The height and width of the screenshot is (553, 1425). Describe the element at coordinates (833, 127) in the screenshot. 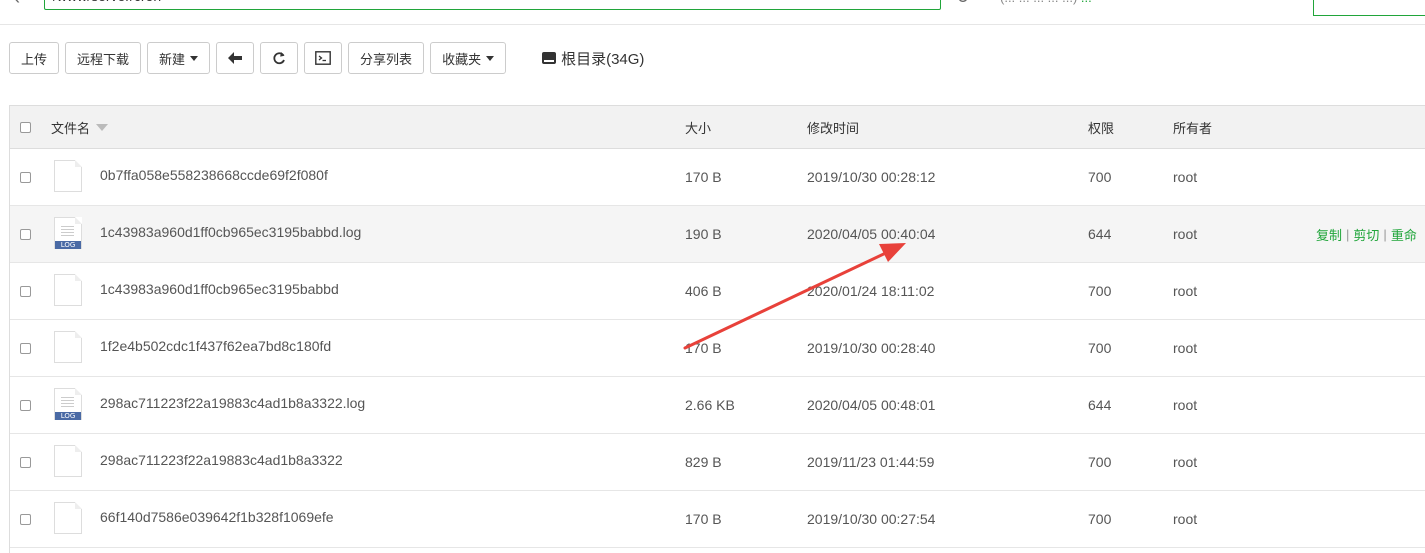

I see `header-modified: 修改时间` at that location.